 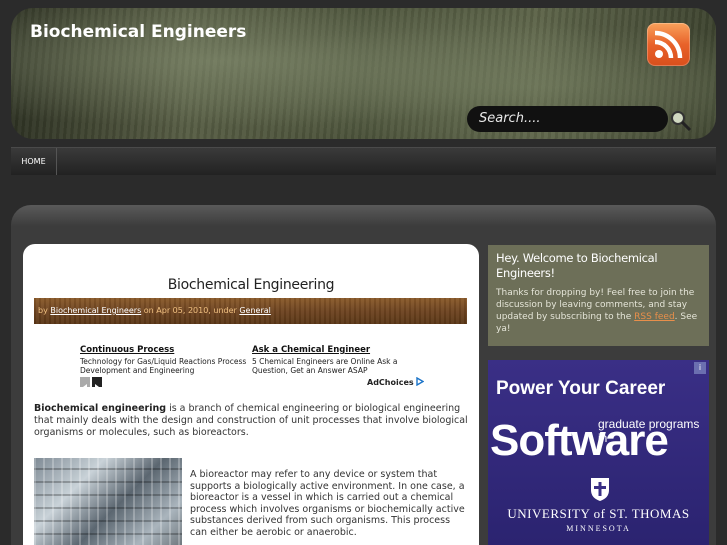 What do you see at coordinates (95, 310) in the screenshot?
I see `author-link: Biochemical Engineers` at bounding box center [95, 310].